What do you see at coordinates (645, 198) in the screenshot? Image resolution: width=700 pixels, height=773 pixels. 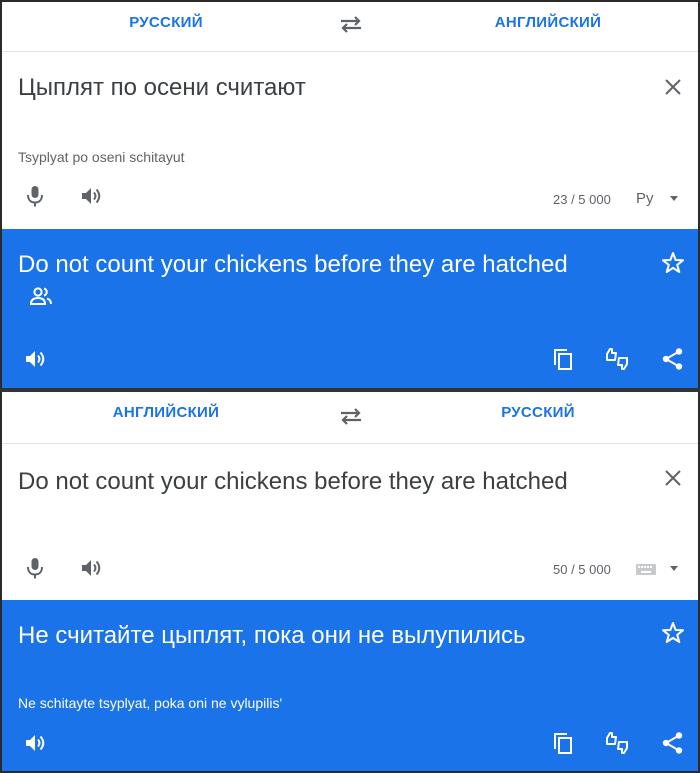 I see `input-tool-button: Py` at bounding box center [645, 198].